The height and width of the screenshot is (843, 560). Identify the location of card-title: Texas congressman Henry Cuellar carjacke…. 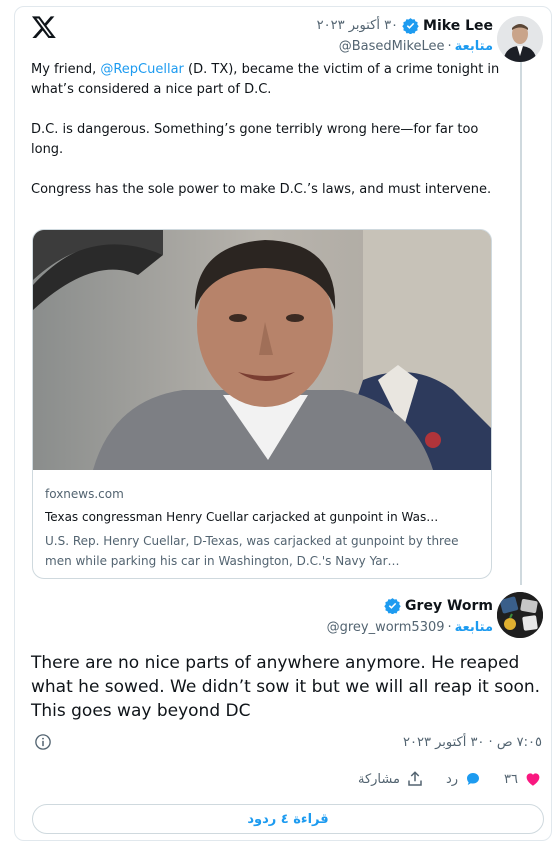
(265, 517).